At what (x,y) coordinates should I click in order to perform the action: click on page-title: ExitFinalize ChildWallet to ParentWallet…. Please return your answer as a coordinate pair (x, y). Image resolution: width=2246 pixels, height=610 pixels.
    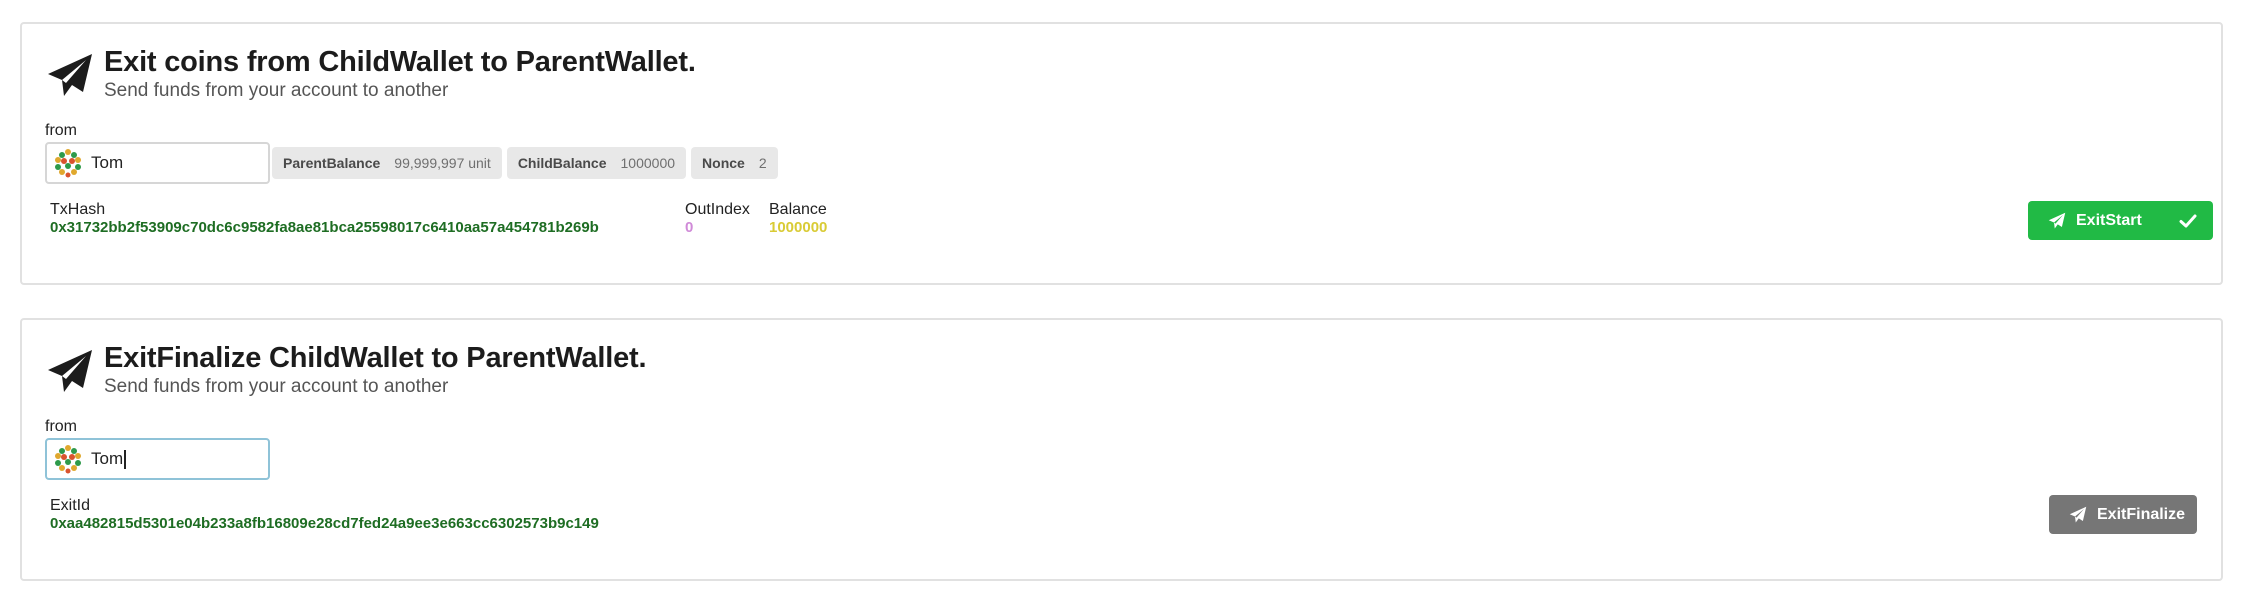
    Looking at the image, I should click on (375, 358).